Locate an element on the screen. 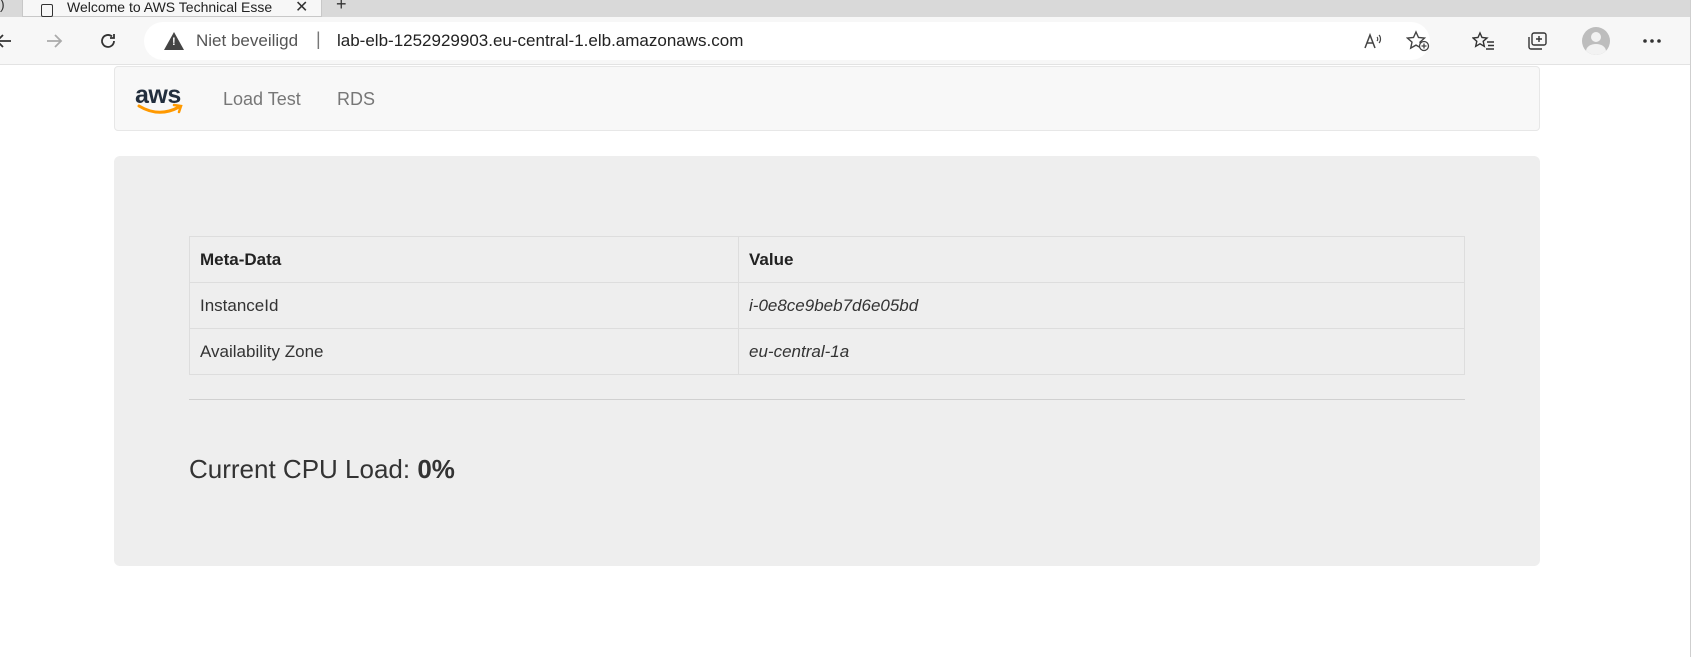 The width and height of the screenshot is (1694, 657). aws-logo: aws is located at coordinates (161, 99).